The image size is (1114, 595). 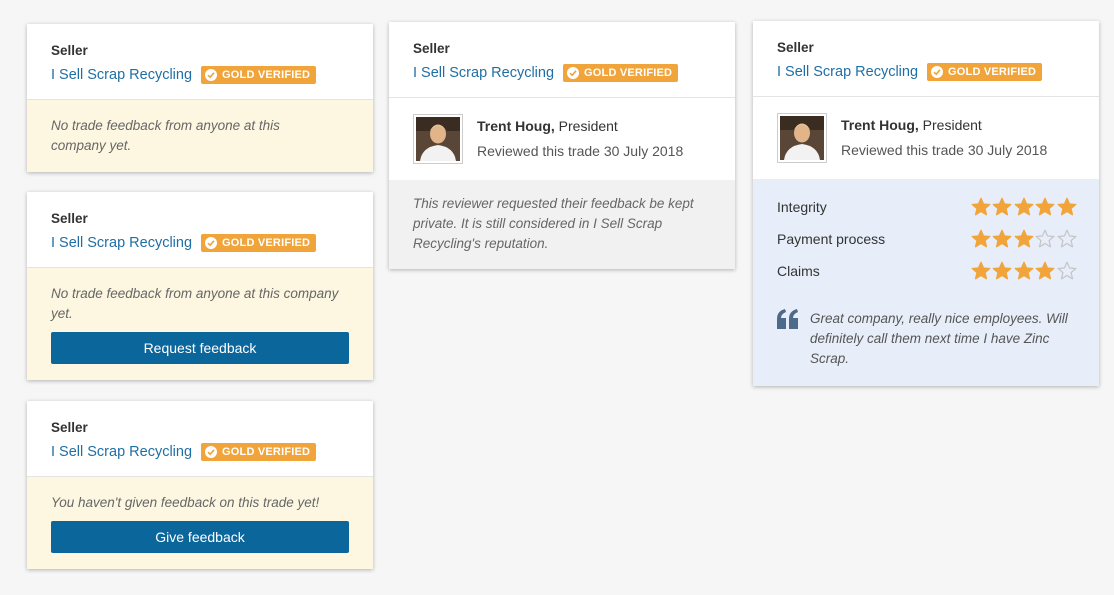 I want to click on rating-label: Claims, so click(x=798, y=271).